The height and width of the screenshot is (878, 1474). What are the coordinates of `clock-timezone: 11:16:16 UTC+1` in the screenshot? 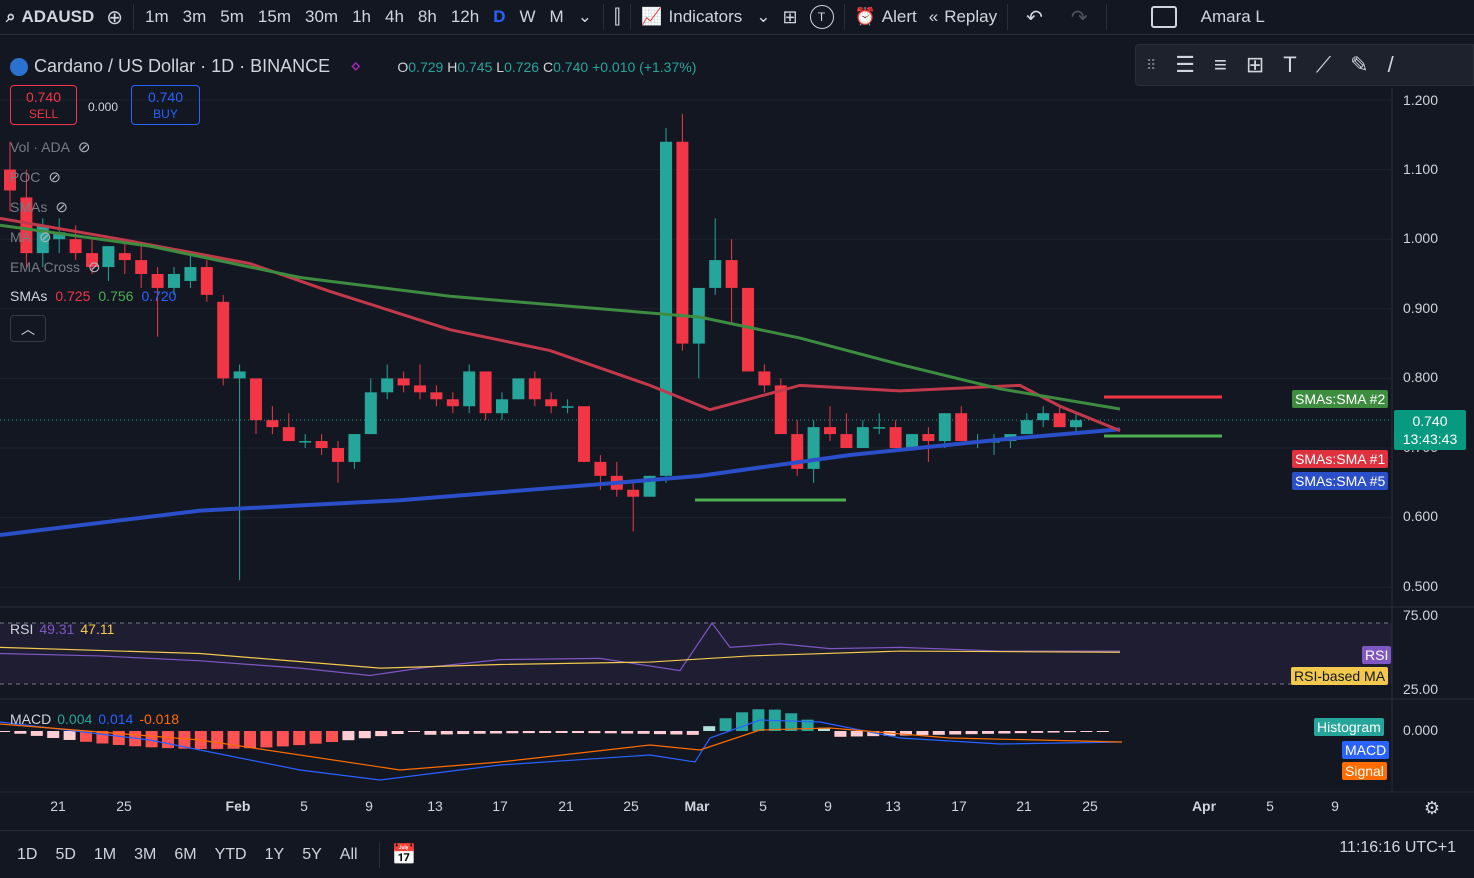 It's located at (1397, 848).